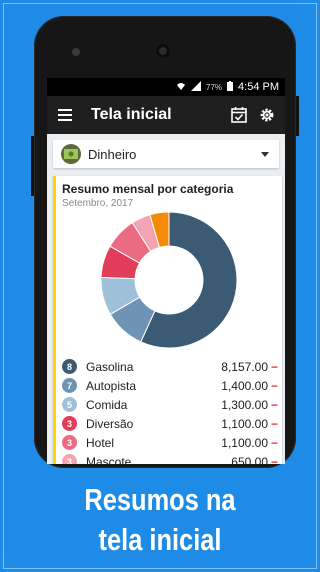 Image resolution: width=320 pixels, height=572 pixels. Describe the element at coordinates (181, 87) in the screenshot. I see `wifi-icon` at that location.